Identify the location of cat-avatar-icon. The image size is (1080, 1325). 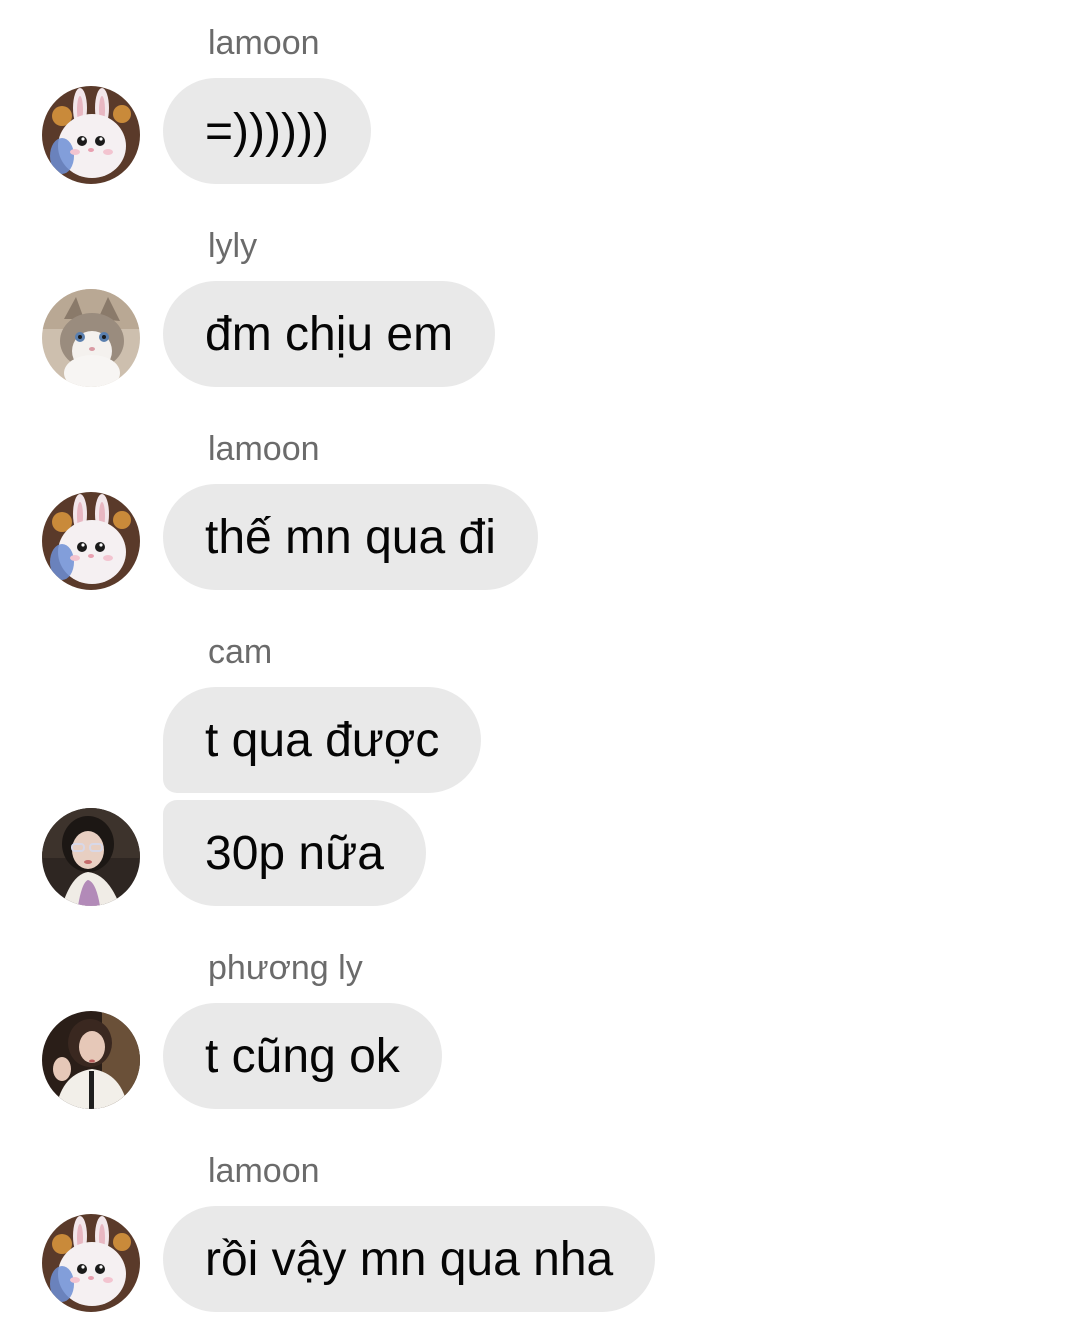
(91, 338).